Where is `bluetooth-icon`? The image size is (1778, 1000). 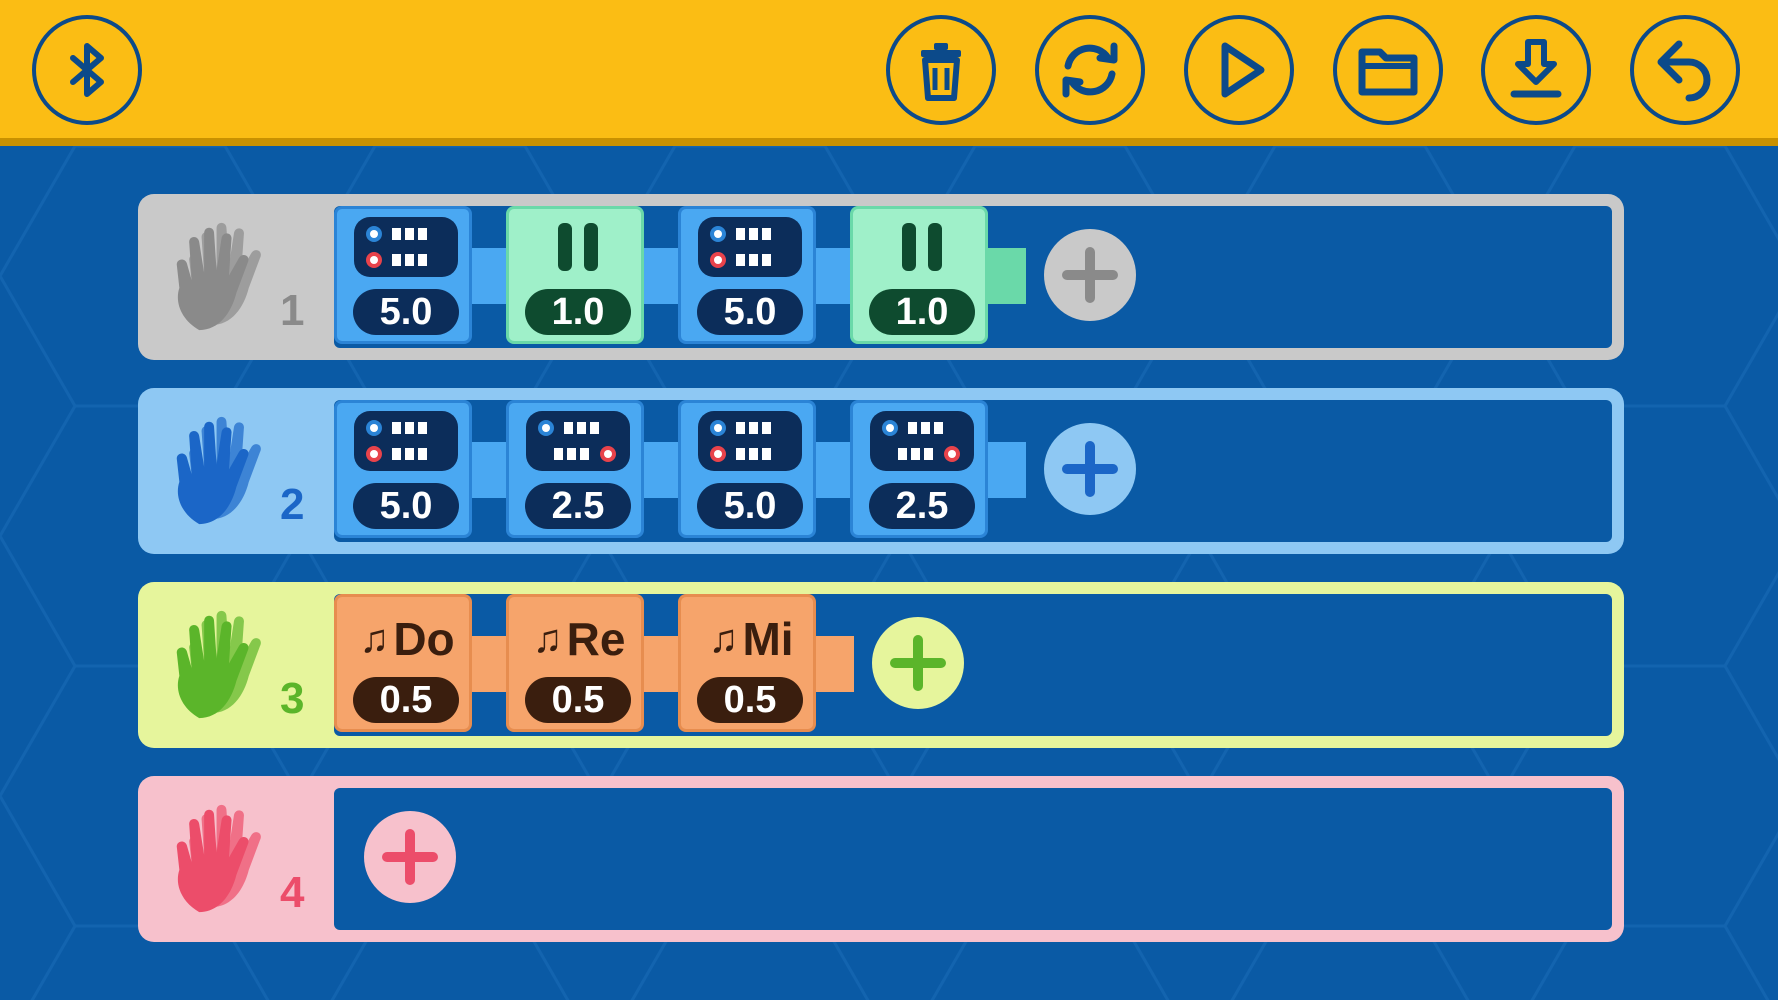
bluetooth-icon is located at coordinates (87, 70).